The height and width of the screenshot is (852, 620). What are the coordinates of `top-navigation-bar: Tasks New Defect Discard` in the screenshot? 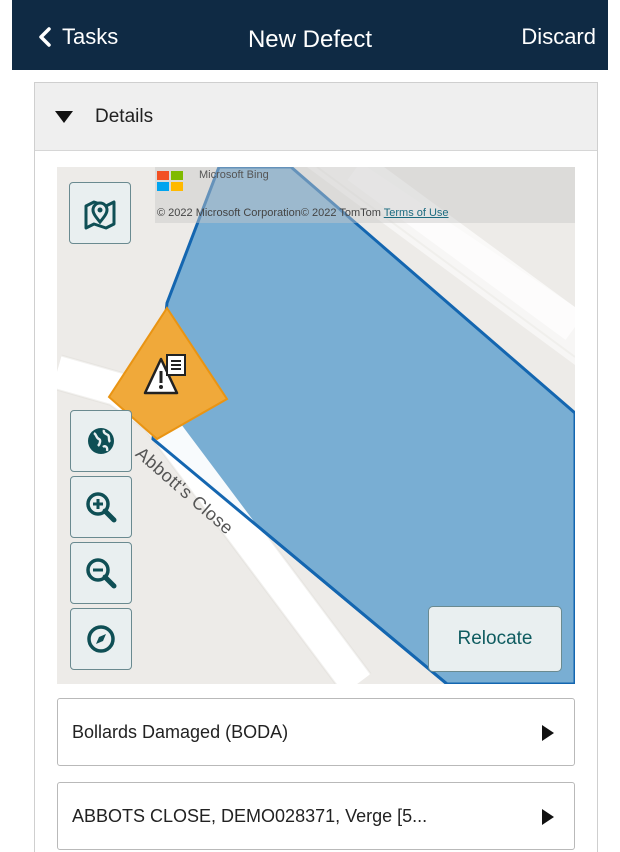 It's located at (310, 35).